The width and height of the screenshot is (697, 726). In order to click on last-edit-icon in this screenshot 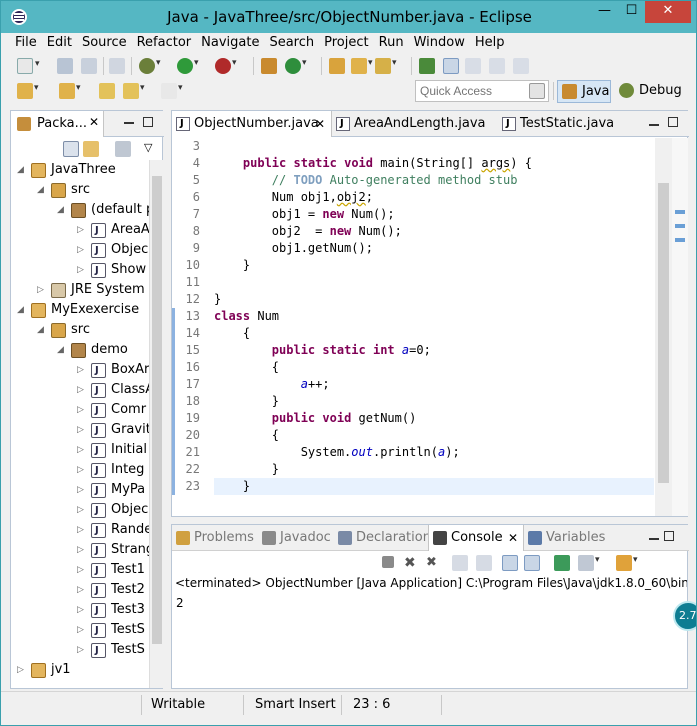, I will do `click(107, 91)`.